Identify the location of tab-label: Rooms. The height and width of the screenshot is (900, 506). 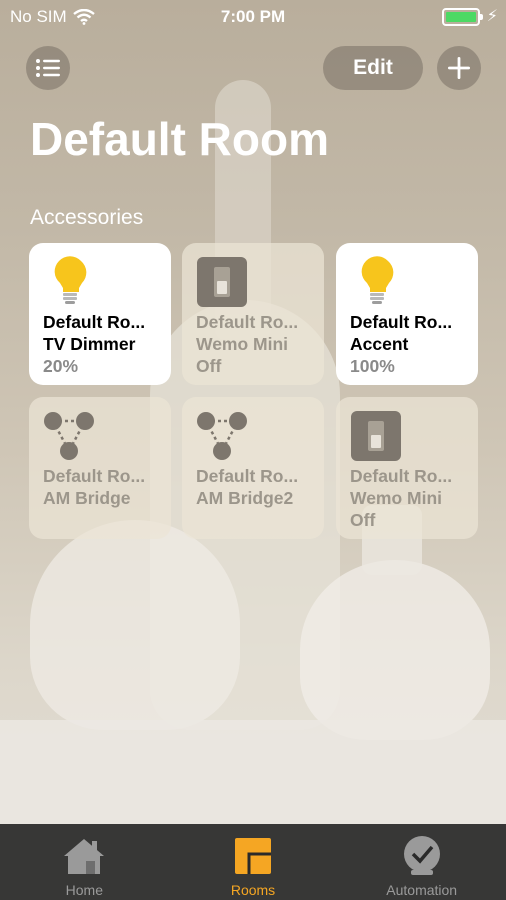
(253, 890).